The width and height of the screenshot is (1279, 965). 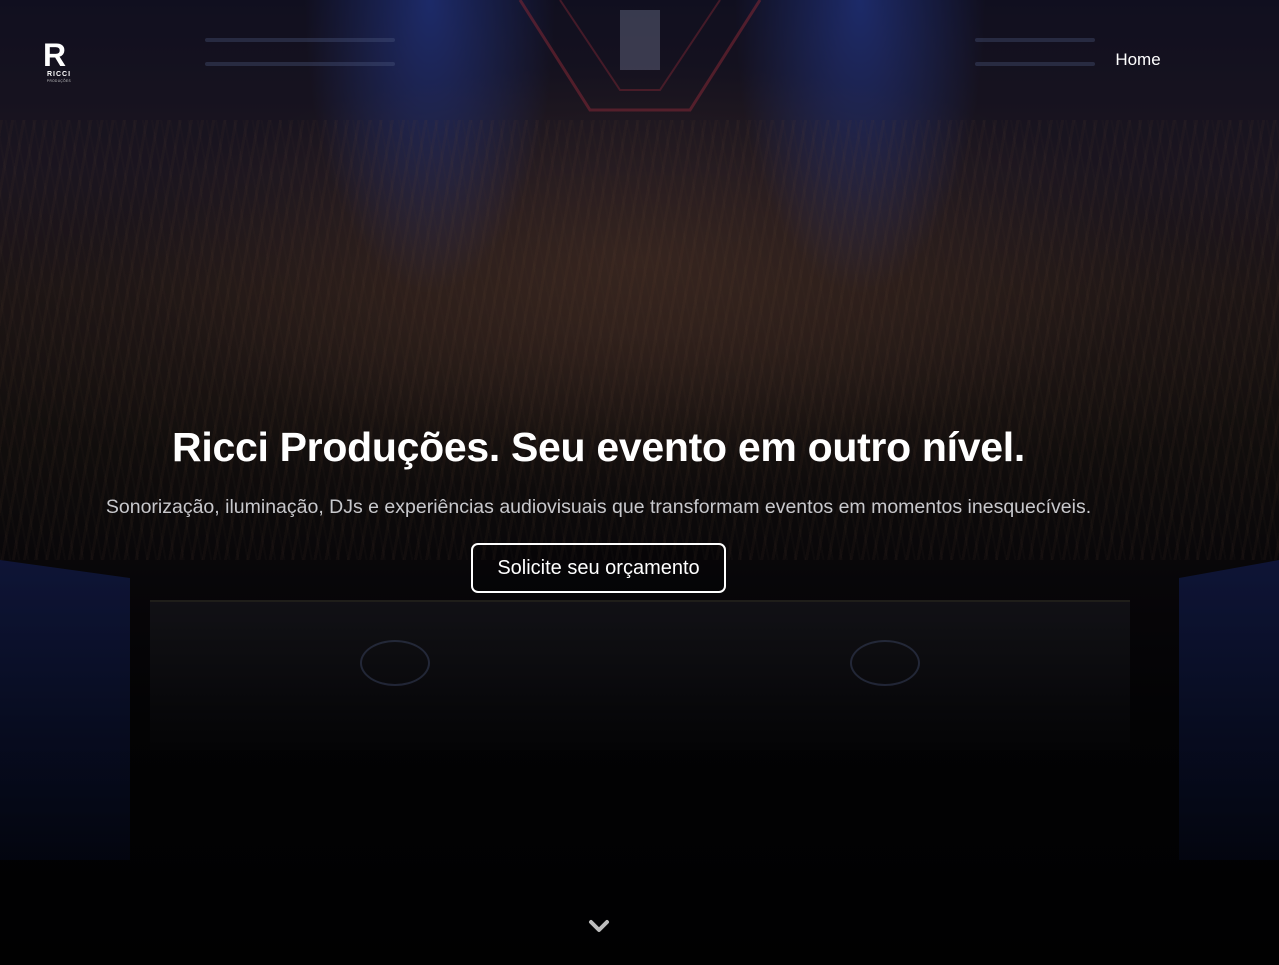 What do you see at coordinates (598, 568) in the screenshot?
I see `request-quote-button: Solicite seu orçamento` at bounding box center [598, 568].